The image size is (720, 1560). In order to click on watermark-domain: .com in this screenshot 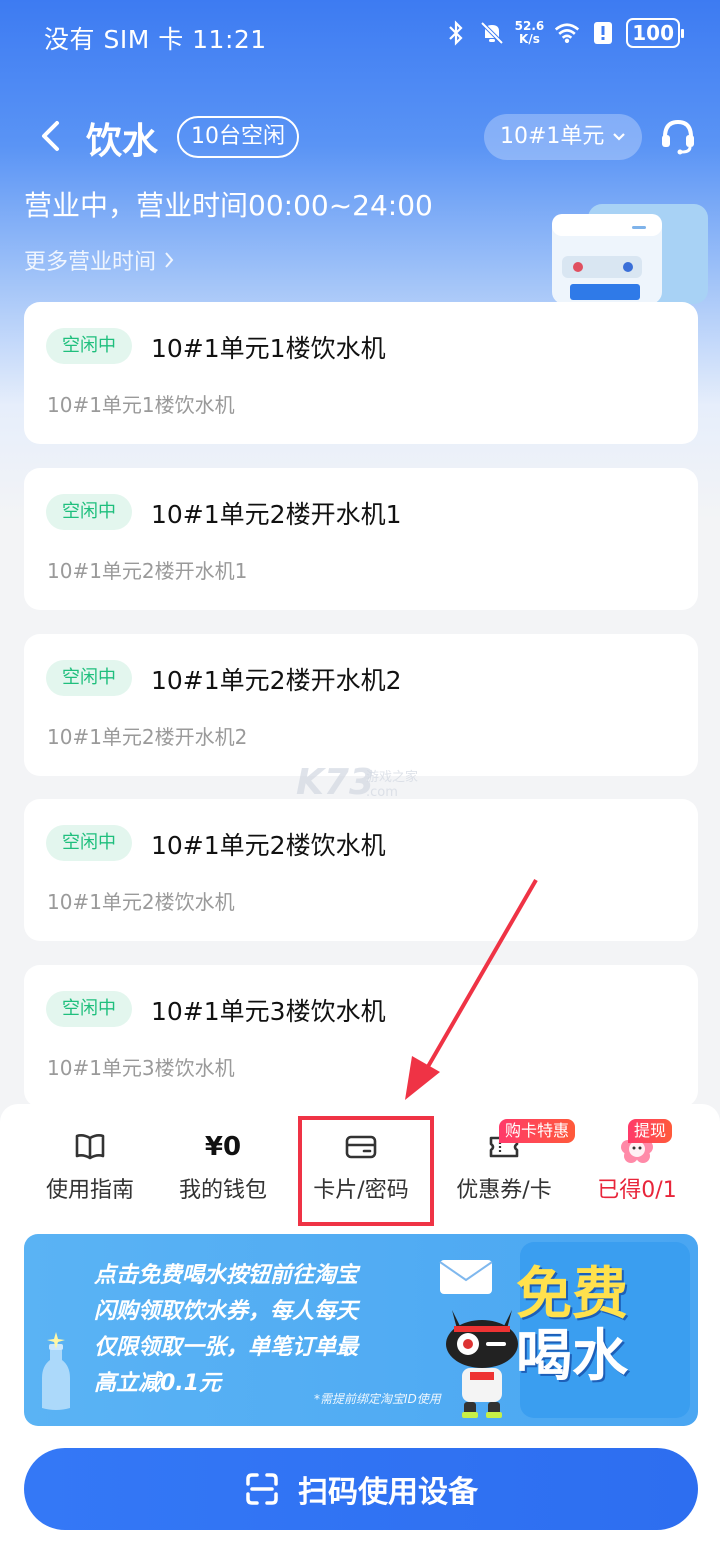, I will do `click(382, 792)`.